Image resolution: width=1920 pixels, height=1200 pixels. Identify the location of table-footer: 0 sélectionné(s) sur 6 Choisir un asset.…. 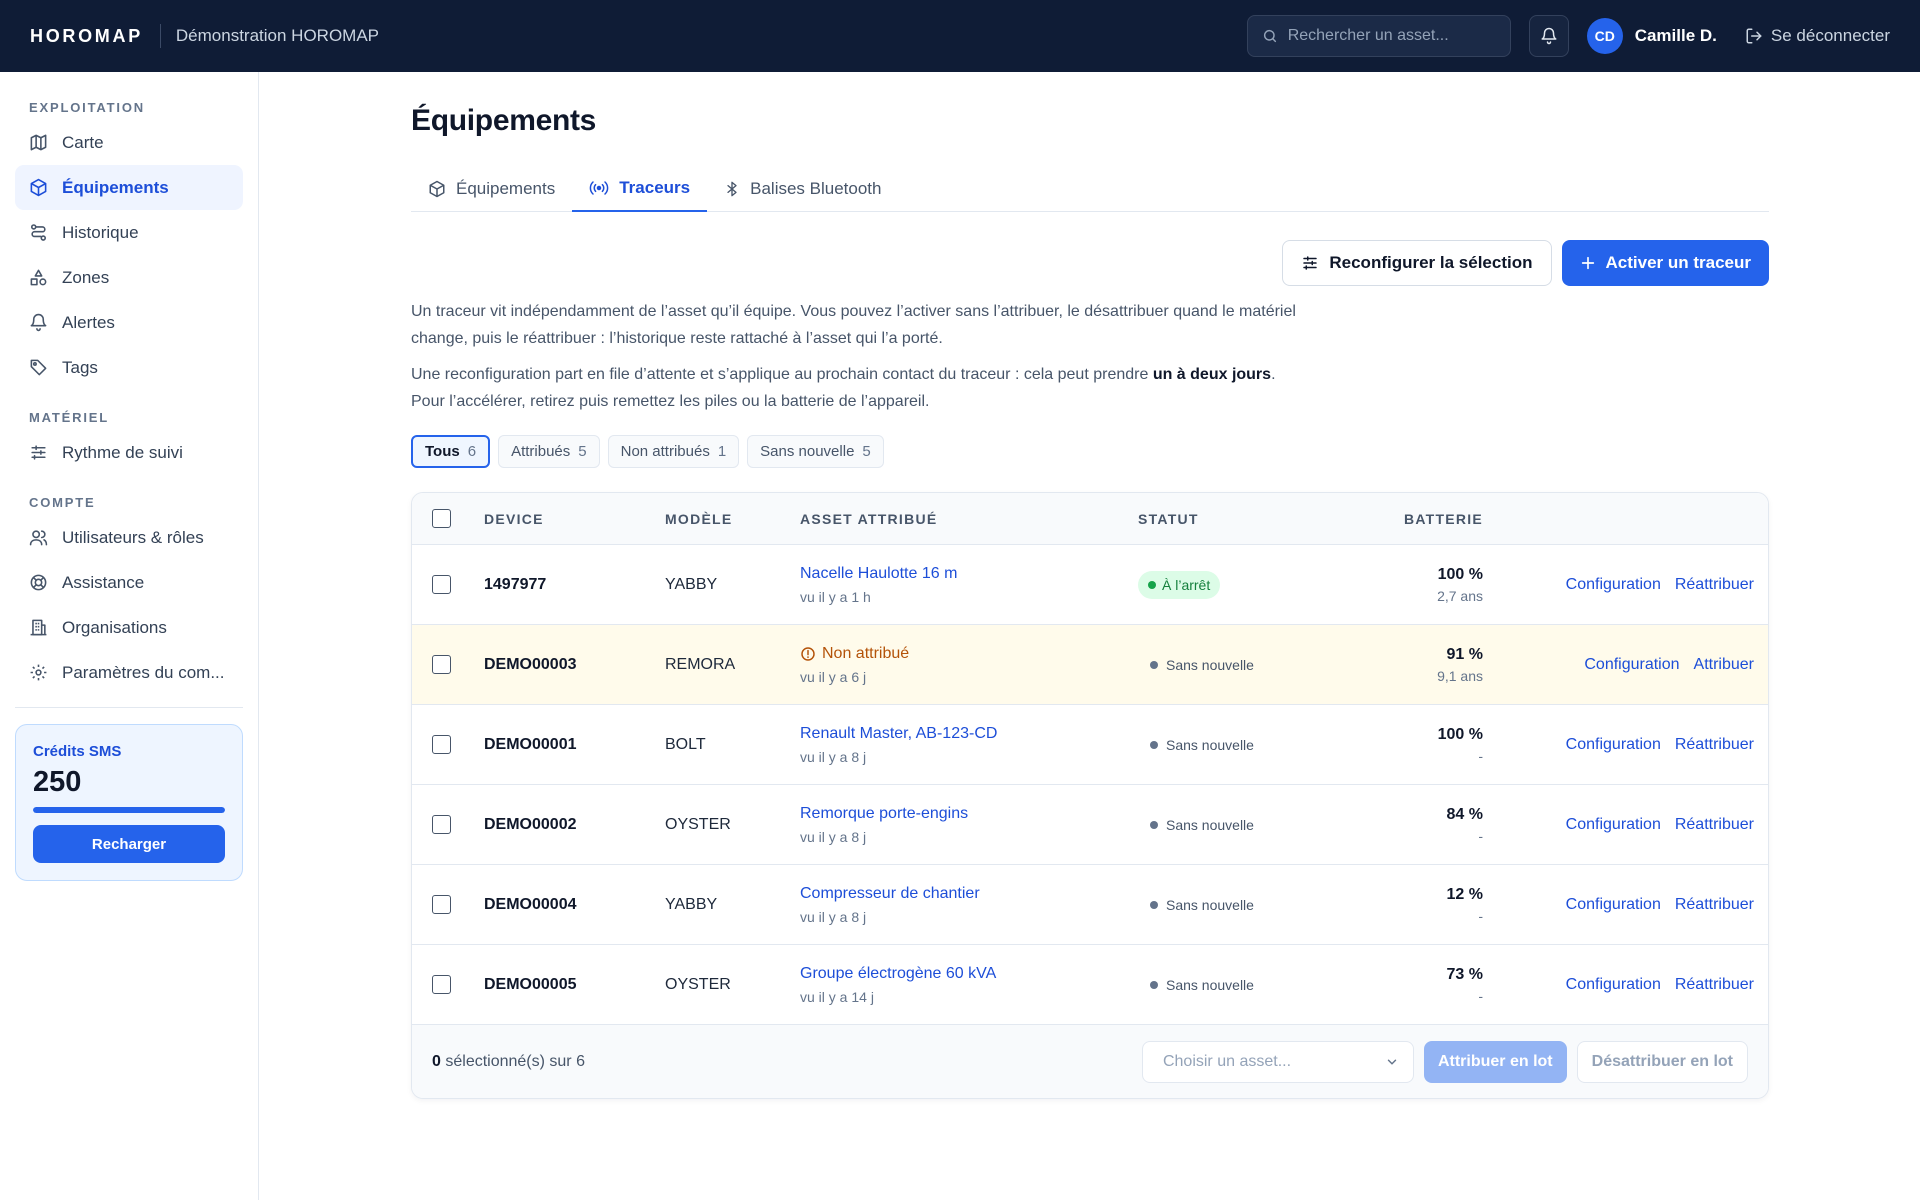
(1090, 1061).